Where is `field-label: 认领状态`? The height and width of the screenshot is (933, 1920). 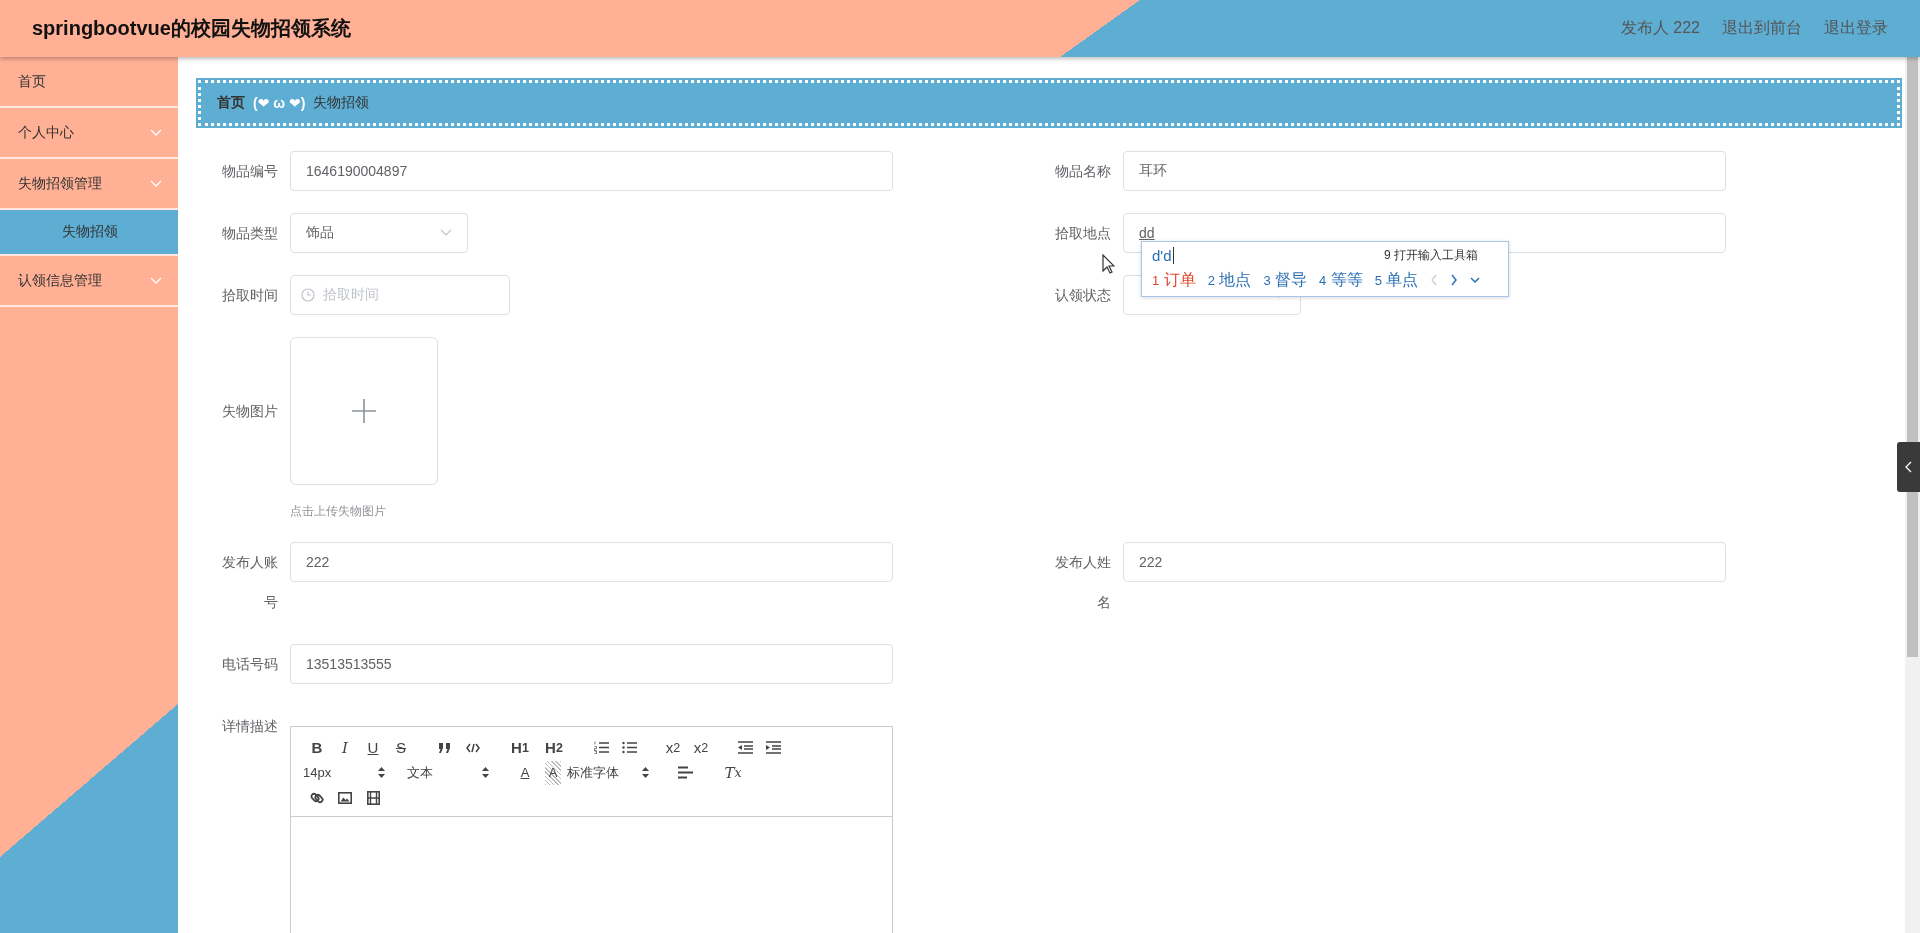 field-label: 认领状态 is located at coordinates (1083, 295).